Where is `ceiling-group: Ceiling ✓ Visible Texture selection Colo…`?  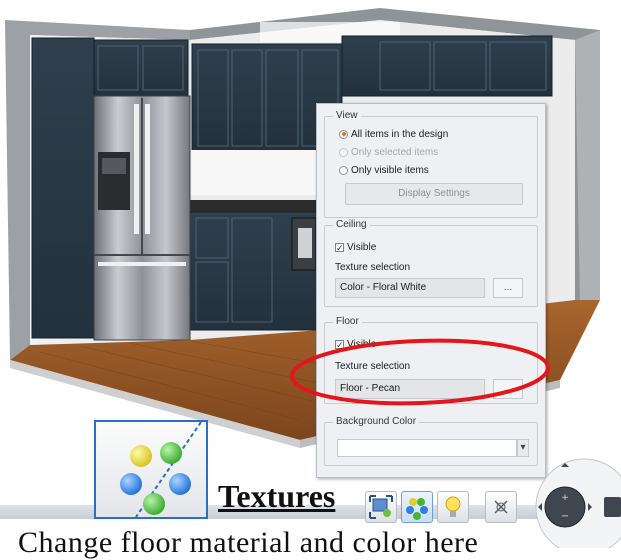 ceiling-group: Ceiling ✓ Visible Texture selection Colo… is located at coordinates (431, 263).